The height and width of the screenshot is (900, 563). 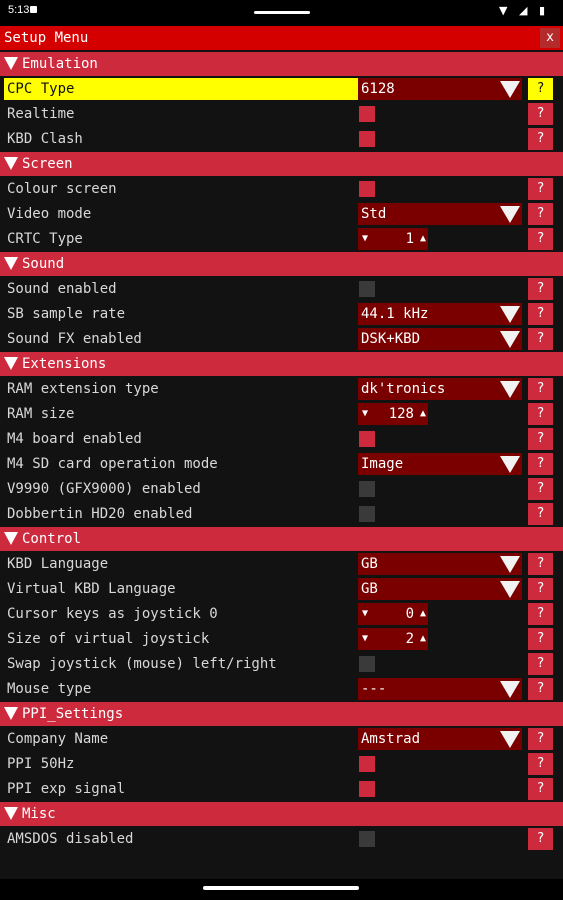 I want to click on combo-value: 6128, so click(x=378, y=89).